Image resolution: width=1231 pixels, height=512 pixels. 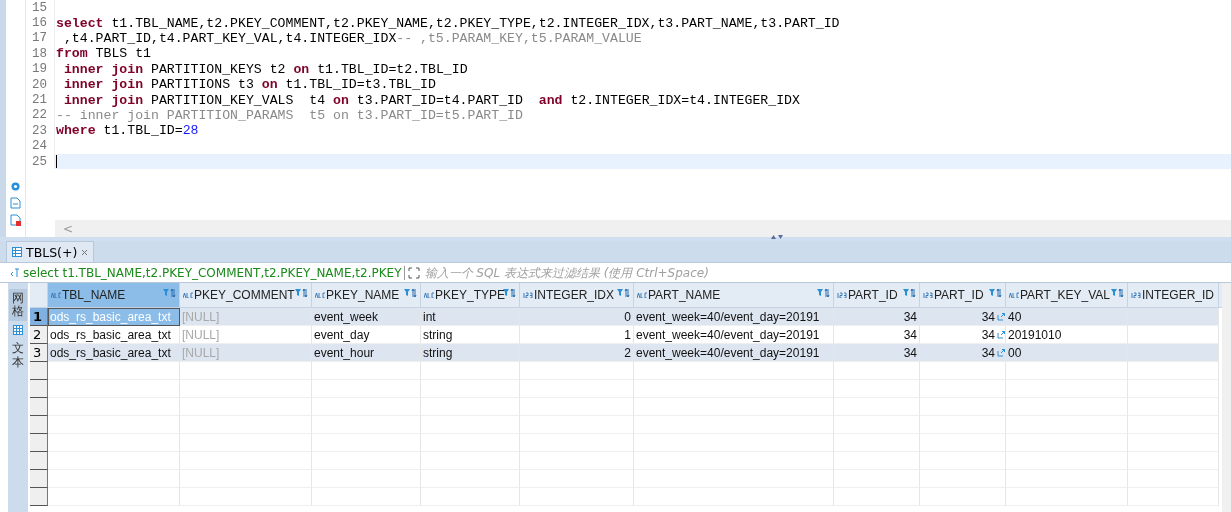 I want to click on query-text: select t1.TBL_NAME,t2.PKEY_COMMENT,t2.PKEY_NAME,t2.PKEY, so click(x=214, y=272).